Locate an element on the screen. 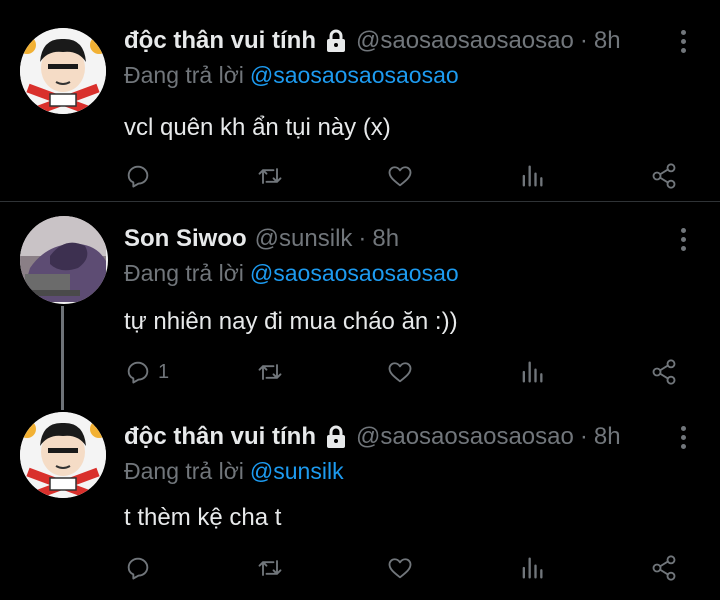 The height and width of the screenshot is (600, 720). replying-to: Đang trả lời @sunsilk is located at coordinates (234, 471).